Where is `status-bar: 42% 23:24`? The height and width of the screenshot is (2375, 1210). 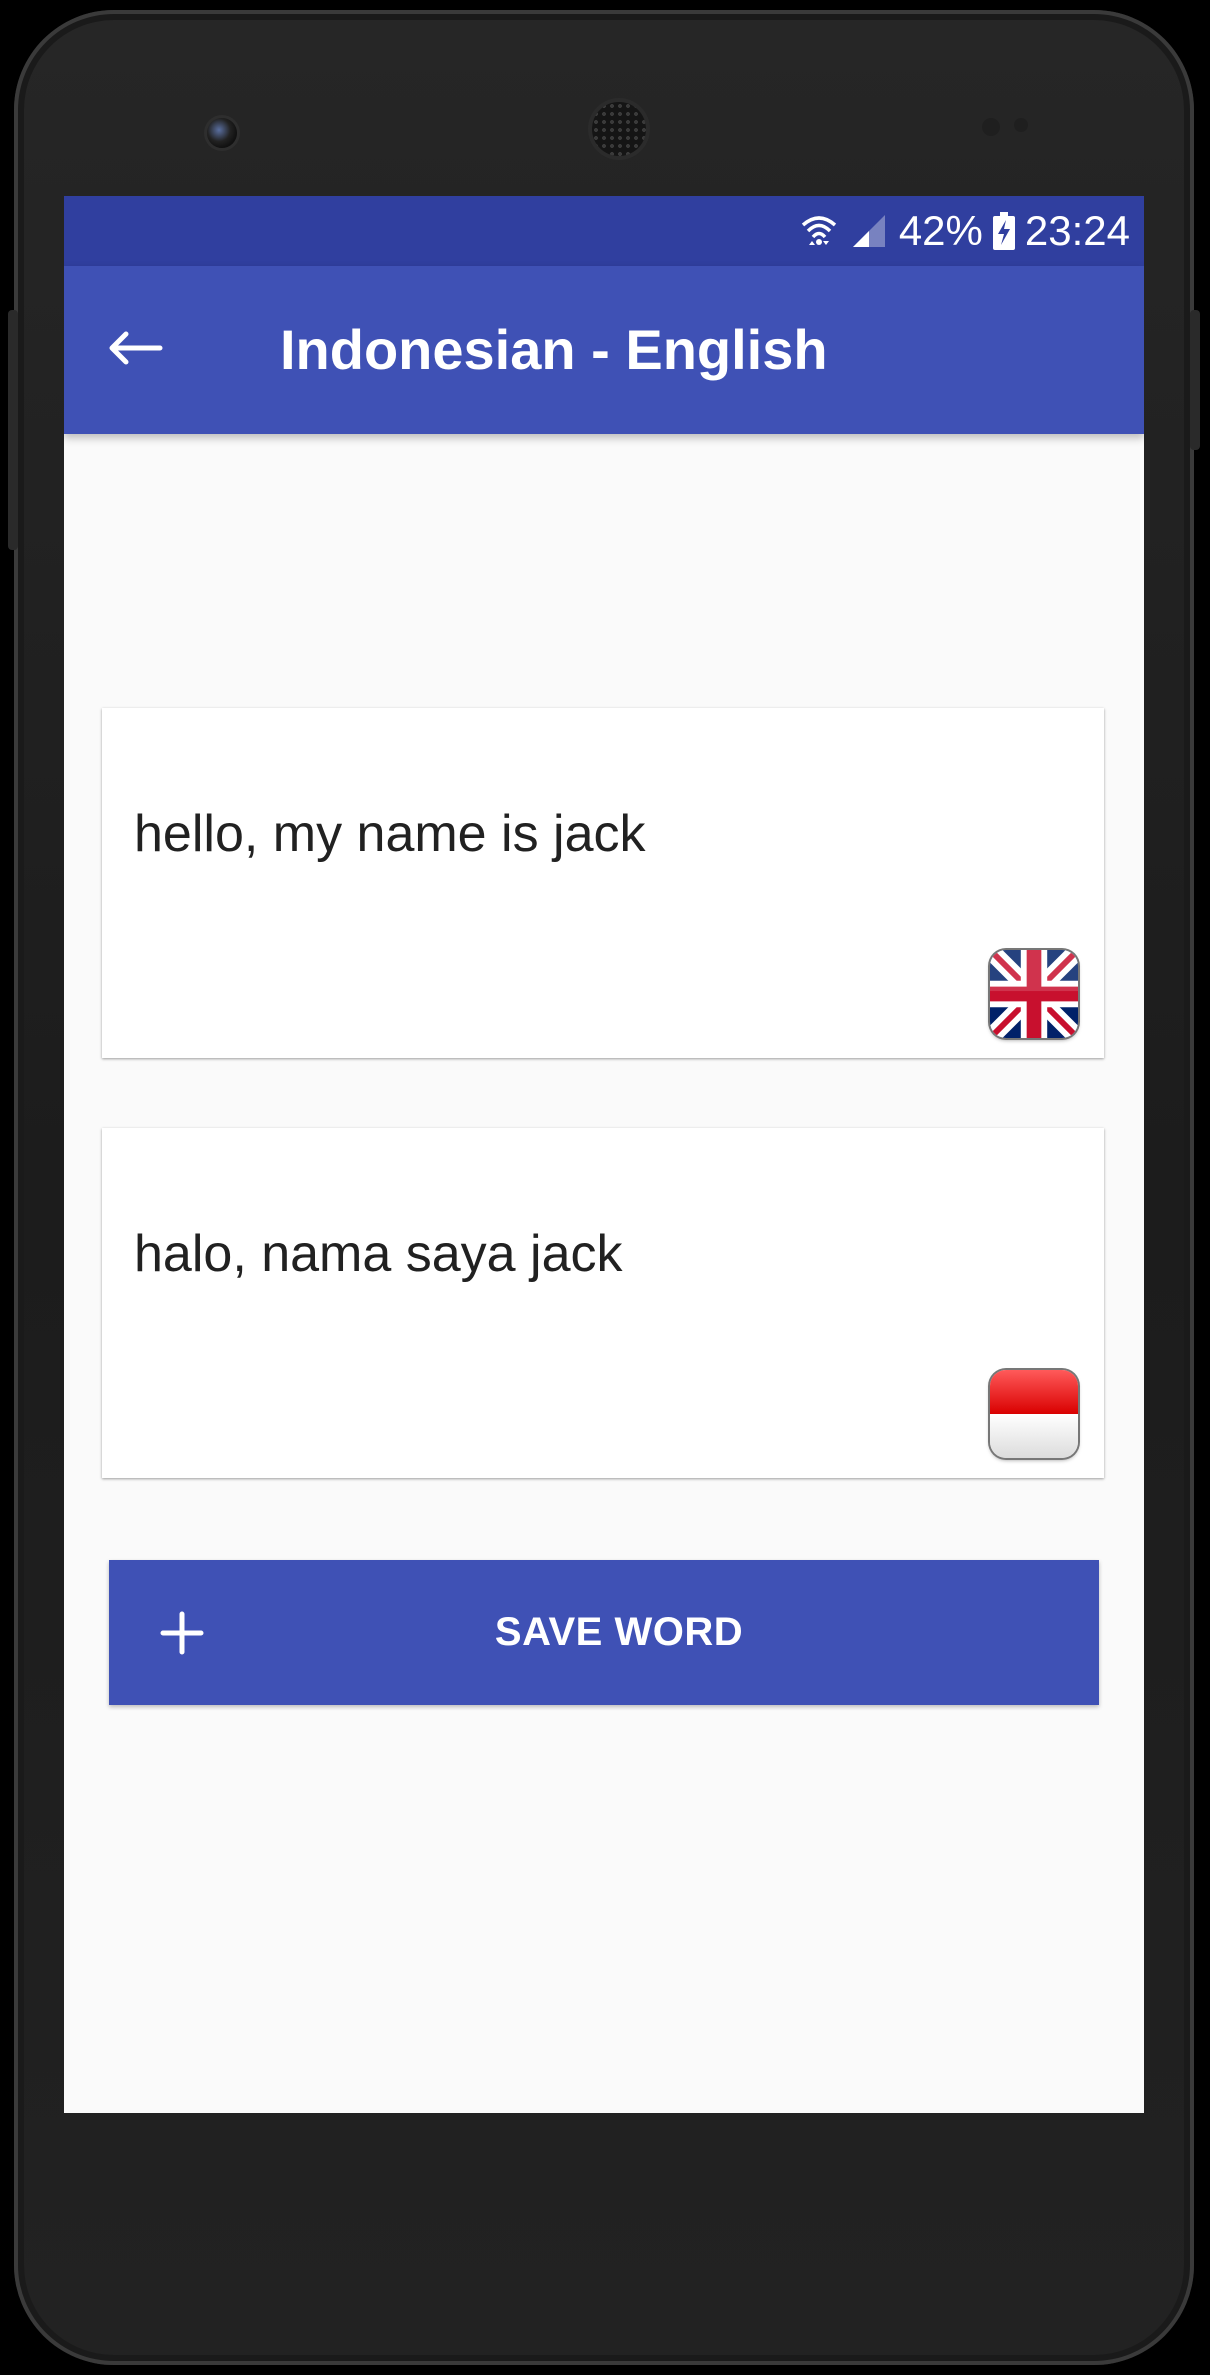 status-bar: 42% 23:24 is located at coordinates (604, 231).